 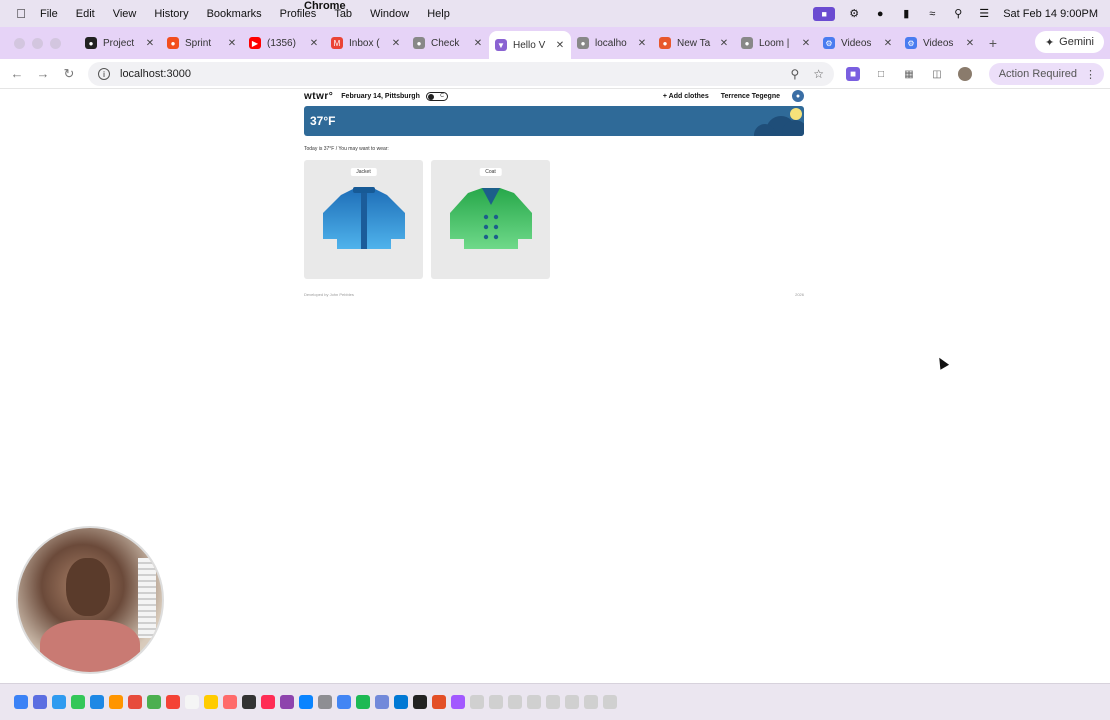 What do you see at coordinates (230, 702) in the screenshot?
I see `reminders-icon` at bounding box center [230, 702].